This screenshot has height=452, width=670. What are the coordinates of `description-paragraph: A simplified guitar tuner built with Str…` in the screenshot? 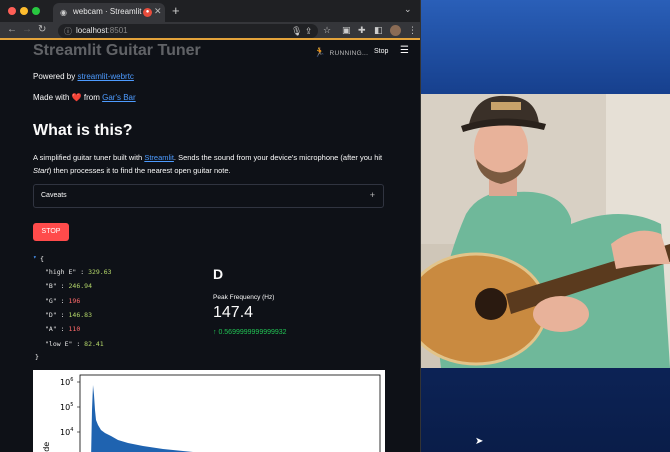 It's located at (208, 164).